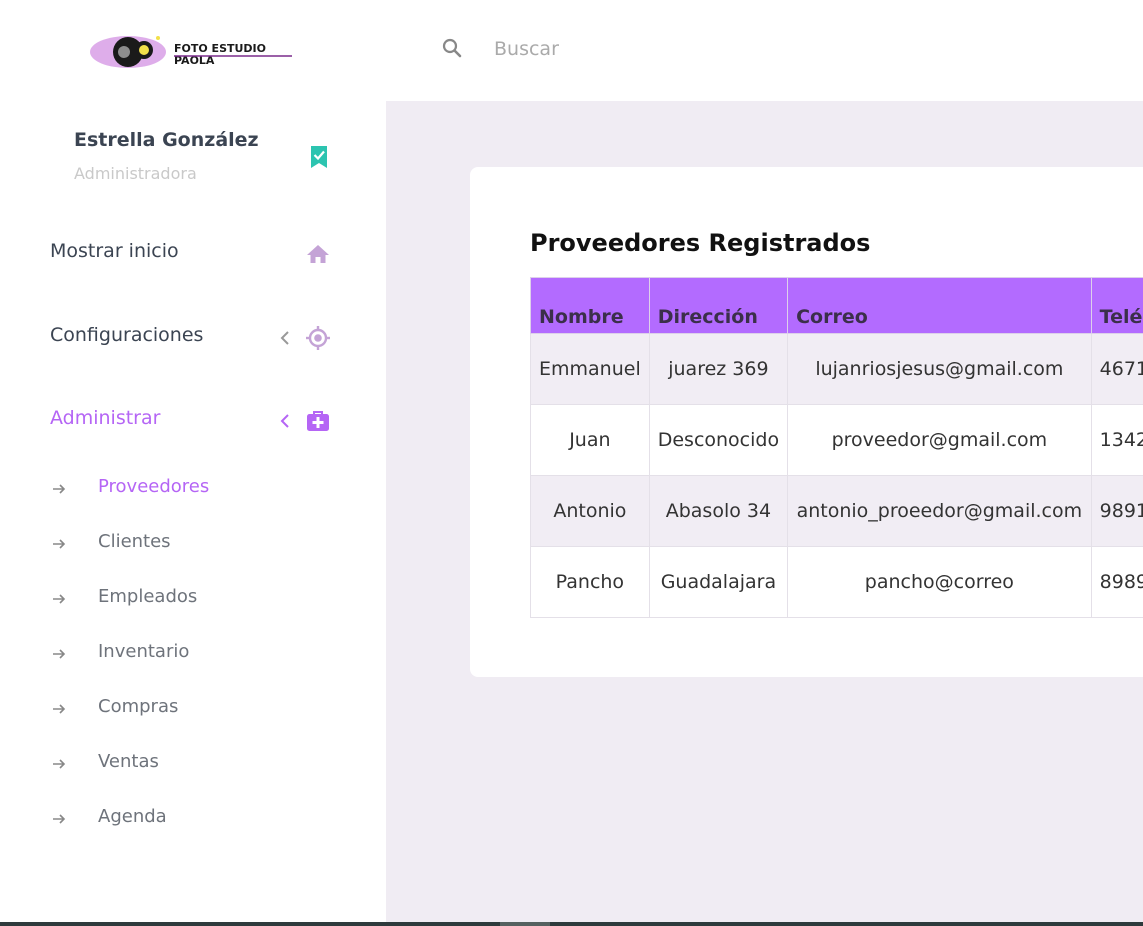 This screenshot has width=1143, height=926. Describe the element at coordinates (525, 924) in the screenshot. I see `taskbar-indicator` at that location.